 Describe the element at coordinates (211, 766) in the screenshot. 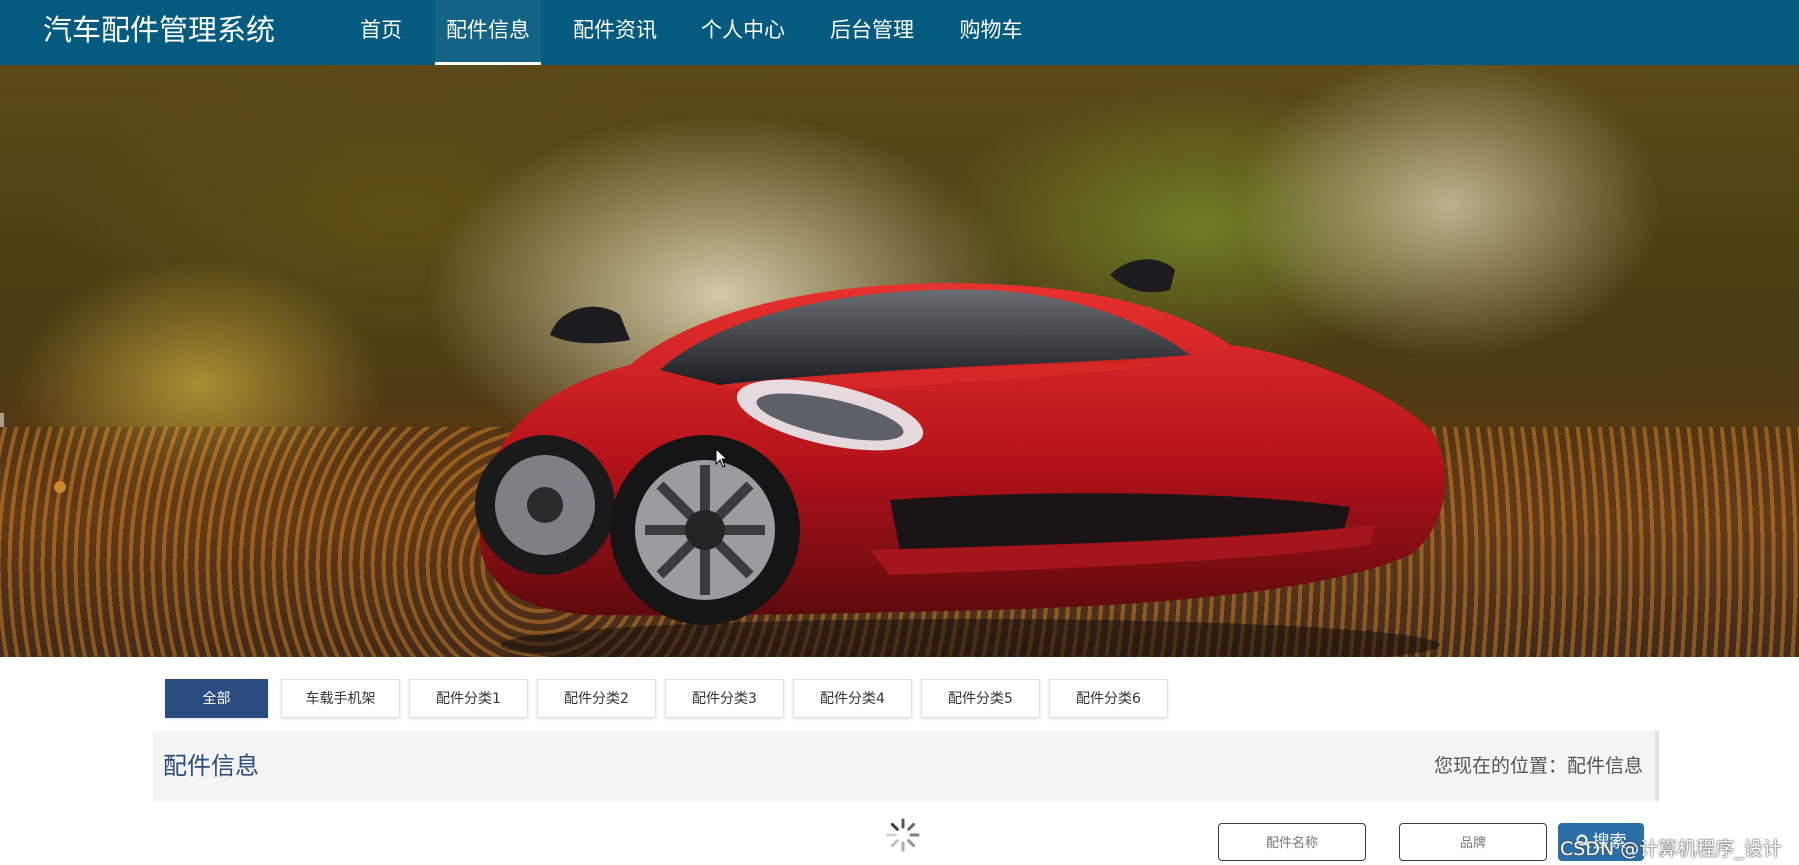

I see `section-title: 配件信息` at that location.